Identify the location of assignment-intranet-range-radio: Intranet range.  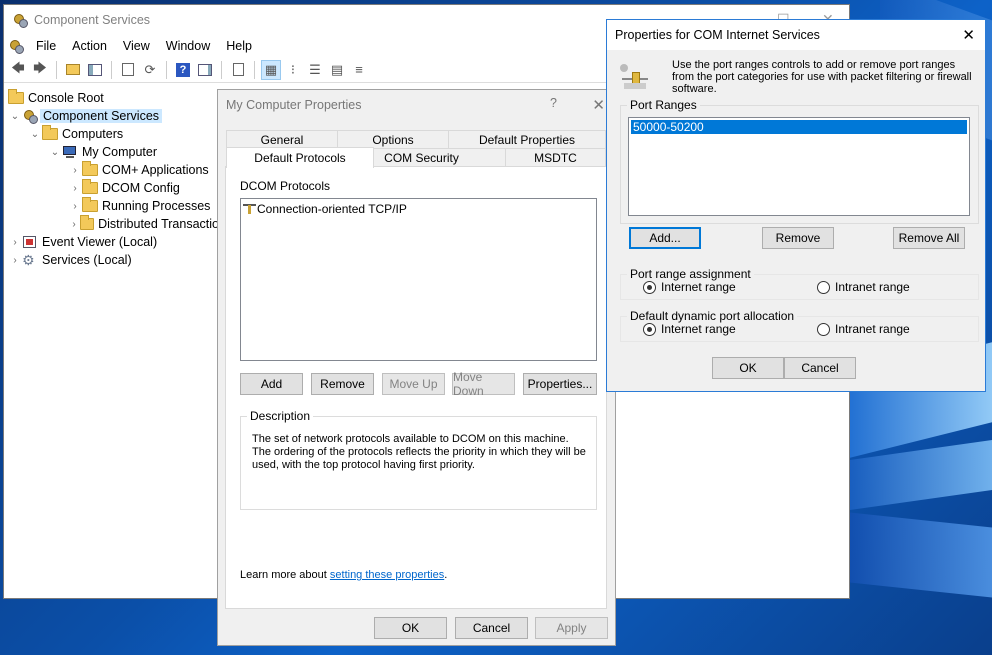
(863, 287).